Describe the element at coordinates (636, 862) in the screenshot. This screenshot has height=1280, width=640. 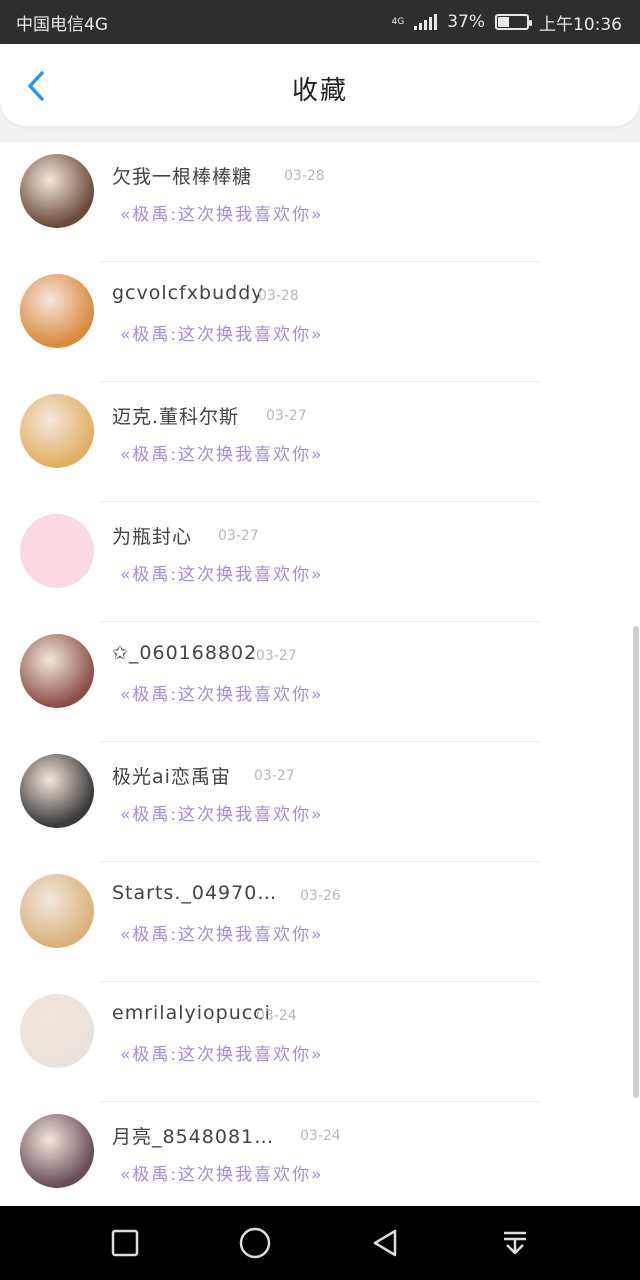
I see `scrollbar` at that location.